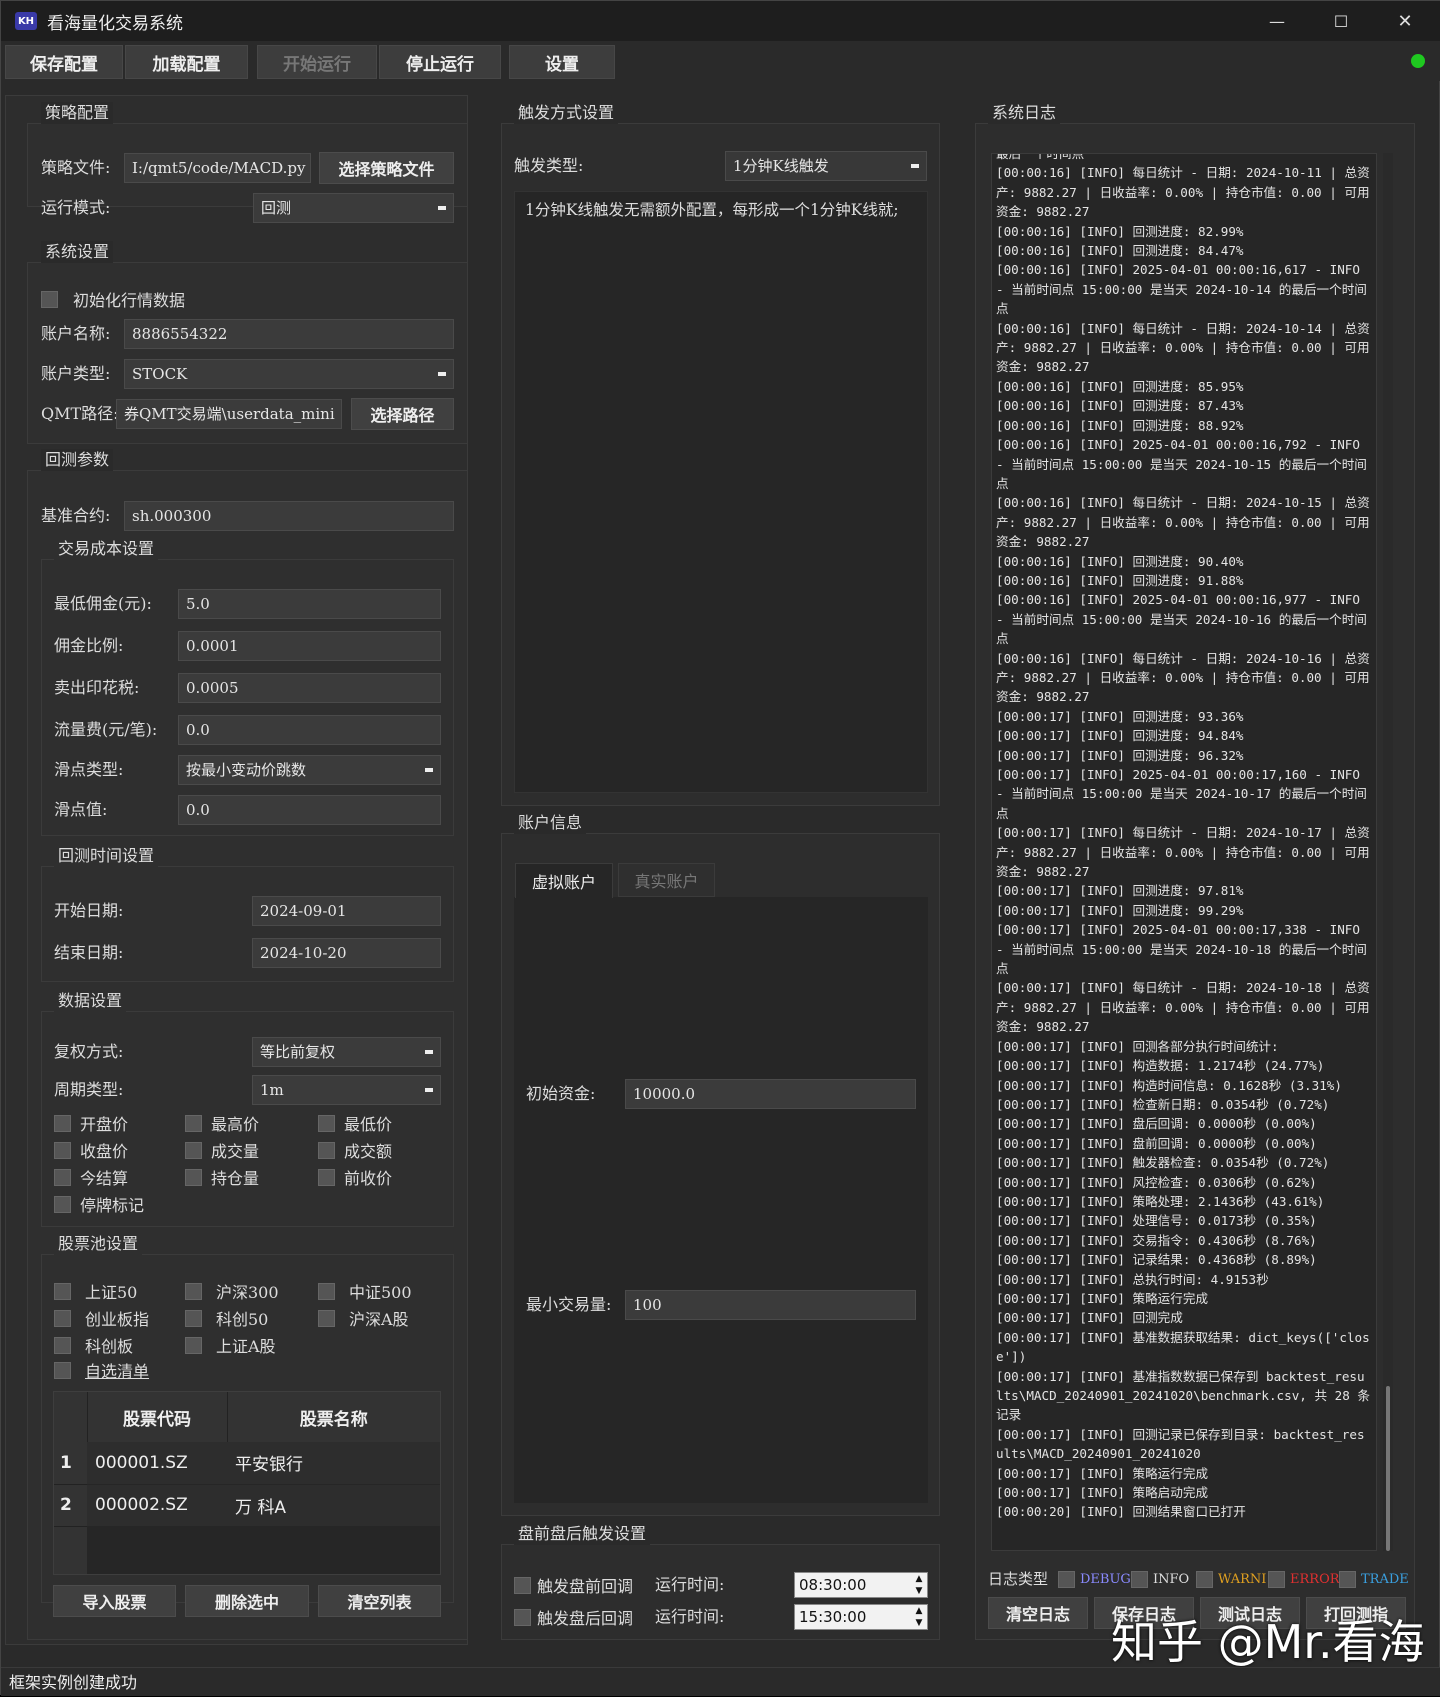  I want to click on window-title: 看海量化交易系统, so click(115, 23).